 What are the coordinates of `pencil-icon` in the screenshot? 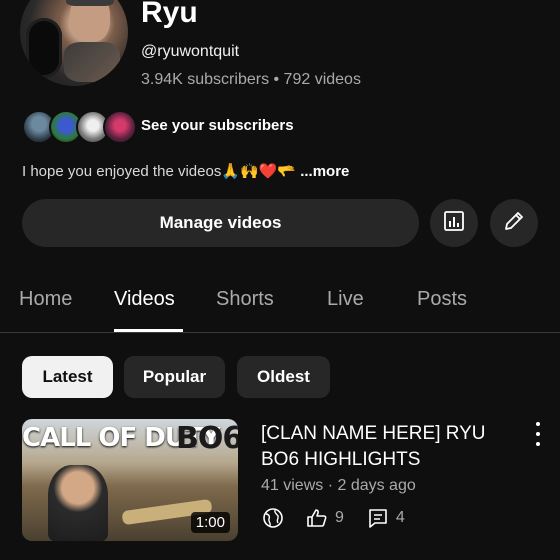 It's located at (514, 223).